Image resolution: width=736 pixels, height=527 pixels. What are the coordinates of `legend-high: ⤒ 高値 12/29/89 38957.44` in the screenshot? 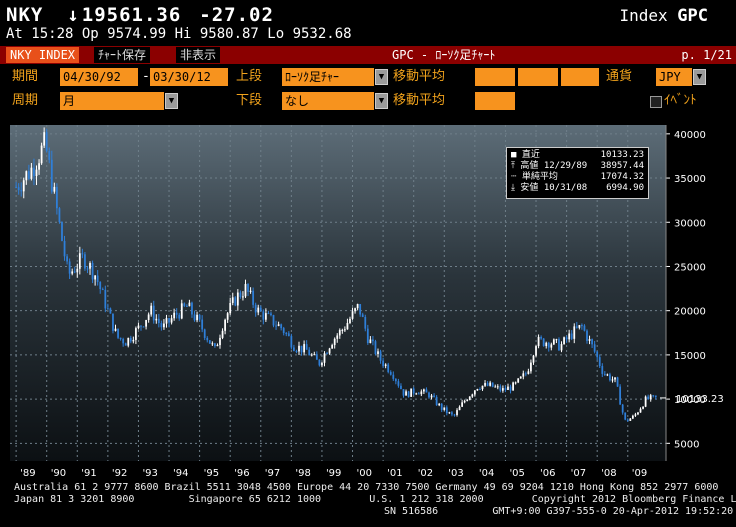 It's located at (577, 166).